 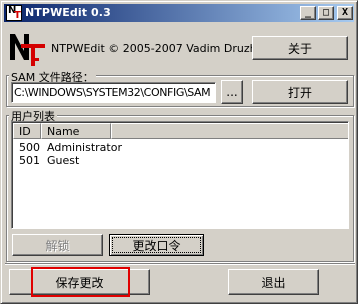 What do you see at coordinates (29, 160) in the screenshot?
I see `user-id: 501` at bounding box center [29, 160].